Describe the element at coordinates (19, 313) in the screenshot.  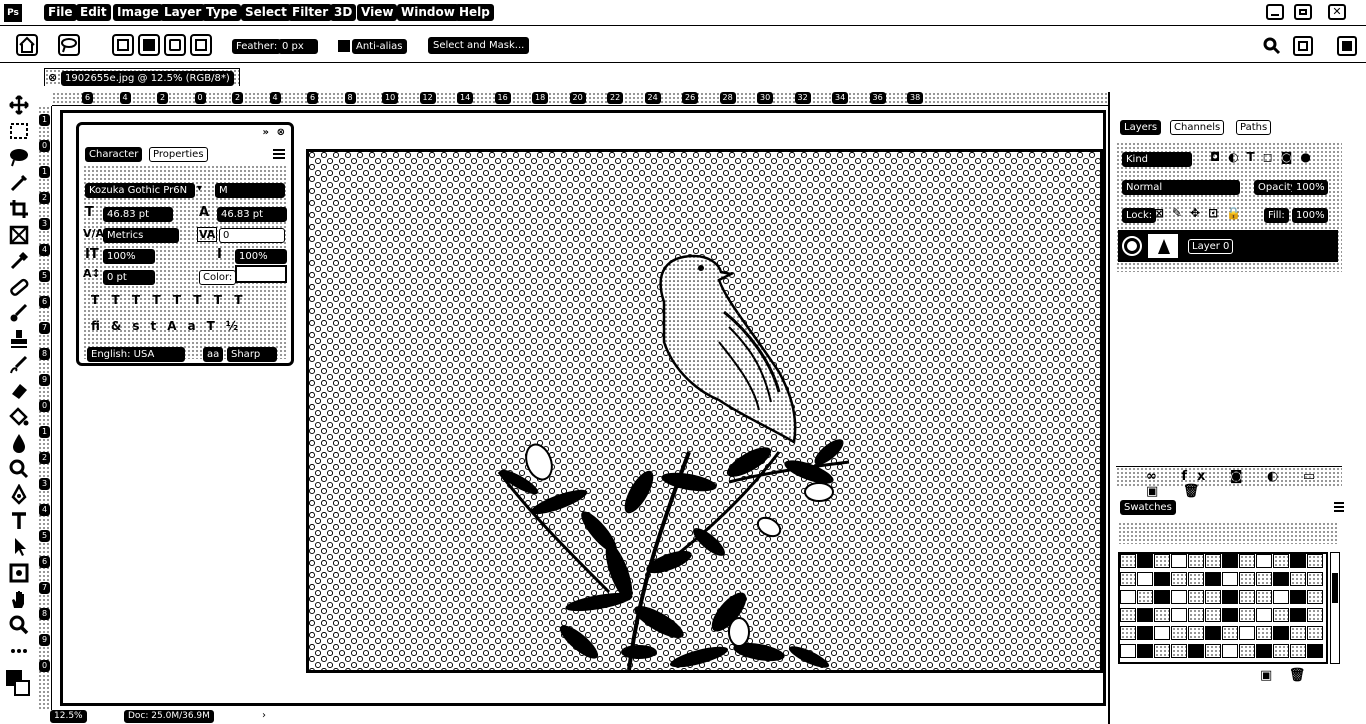
I see `brush-tool-icon` at that location.